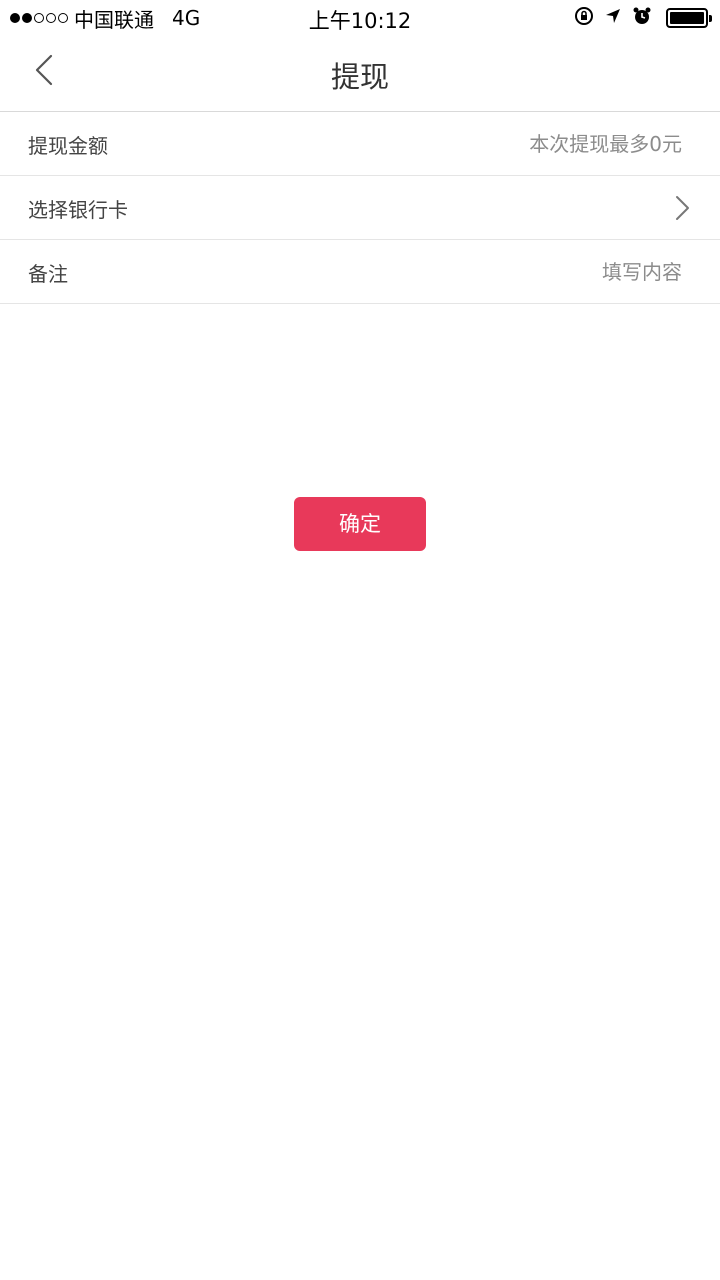  What do you see at coordinates (68, 146) in the screenshot?
I see `amount-label: 提现金额` at bounding box center [68, 146].